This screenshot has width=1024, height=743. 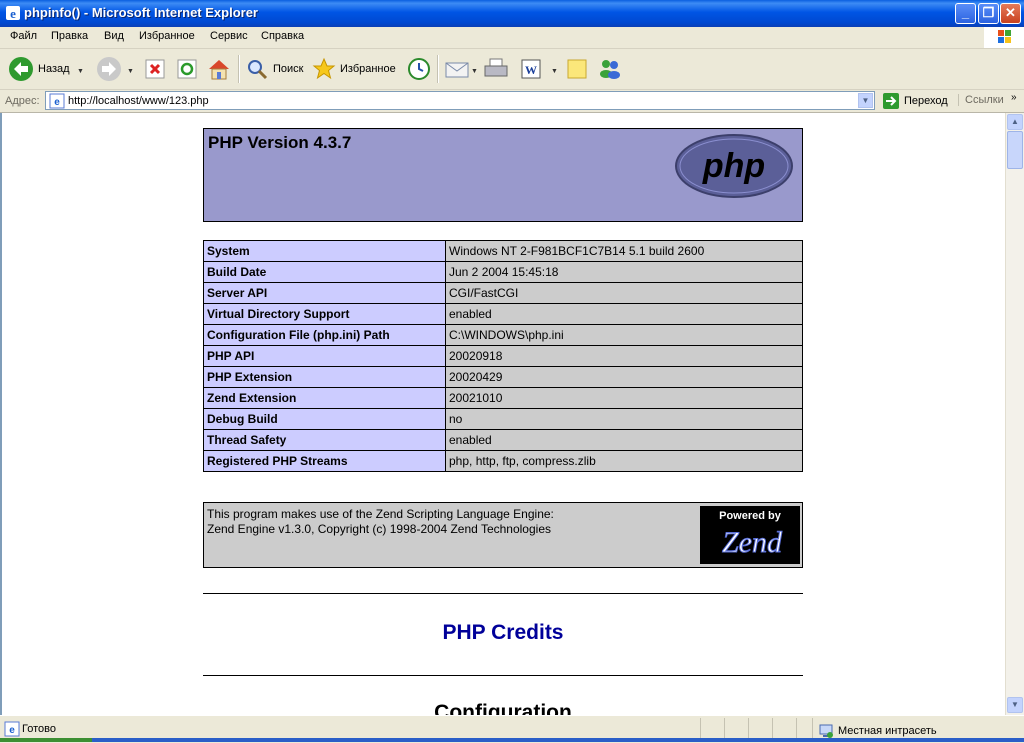 I want to click on page-title: PHP Version 4.3.7, so click(x=280, y=142).